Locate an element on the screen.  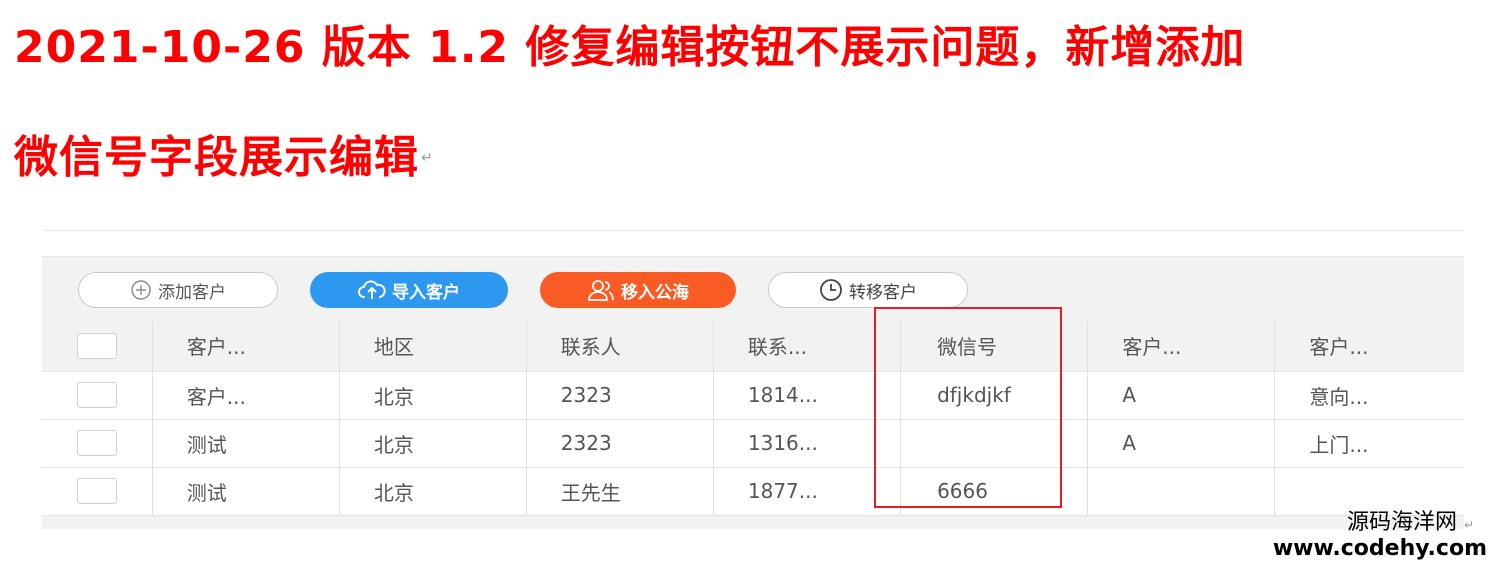
watermark: 源码海洋网 www.codehy.com is located at coordinates (1380, 536).